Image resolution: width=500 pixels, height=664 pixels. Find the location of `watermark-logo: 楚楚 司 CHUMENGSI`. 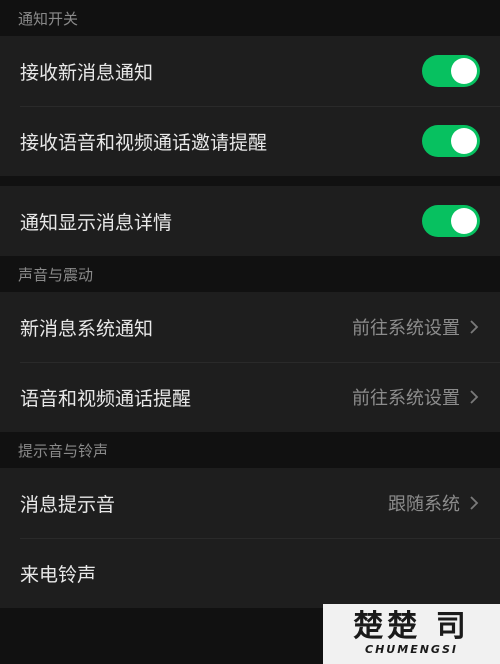

watermark-logo: 楚楚 司 CHUMENGSI is located at coordinates (411, 634).